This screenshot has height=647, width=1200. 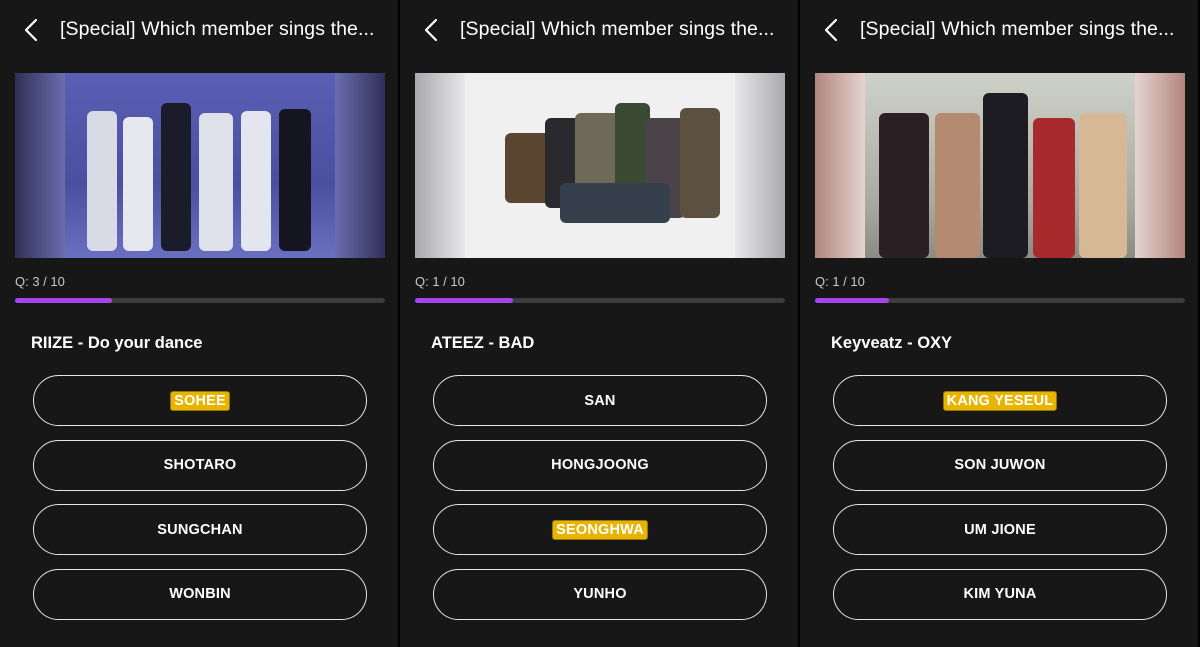 I want to click on answer-option-2: SHOTARO, so click(x=200, y=465).